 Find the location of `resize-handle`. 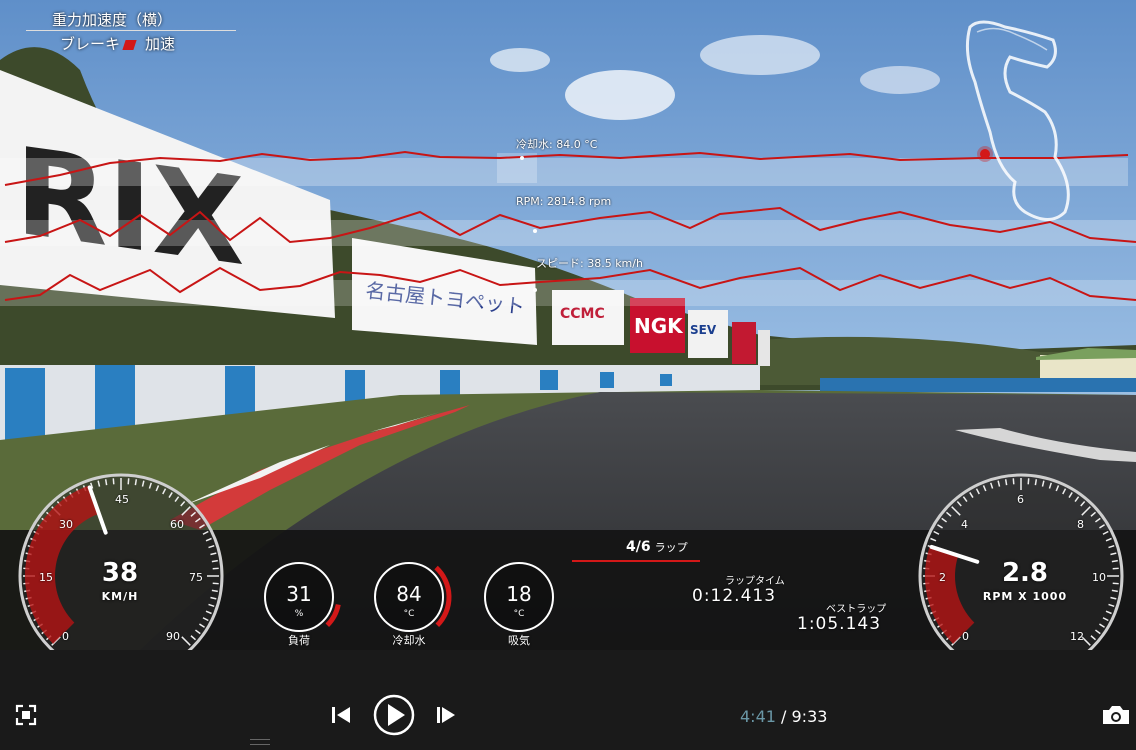

resize-handle is located at coordinates (260, 742).